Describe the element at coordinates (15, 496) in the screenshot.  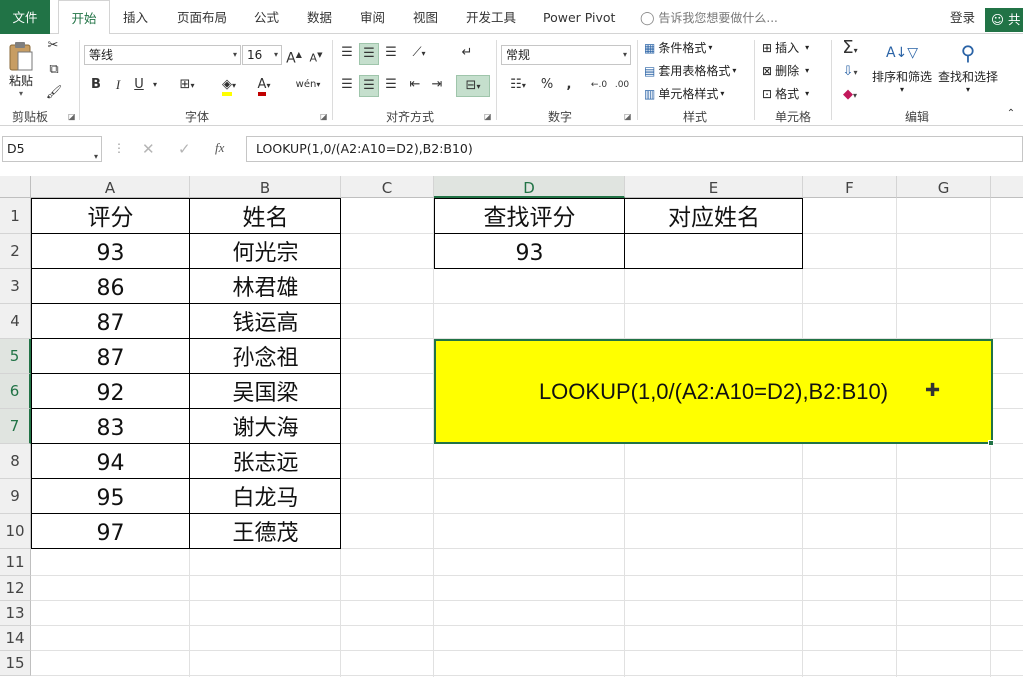
I see `row-header-9: 9` at that location.